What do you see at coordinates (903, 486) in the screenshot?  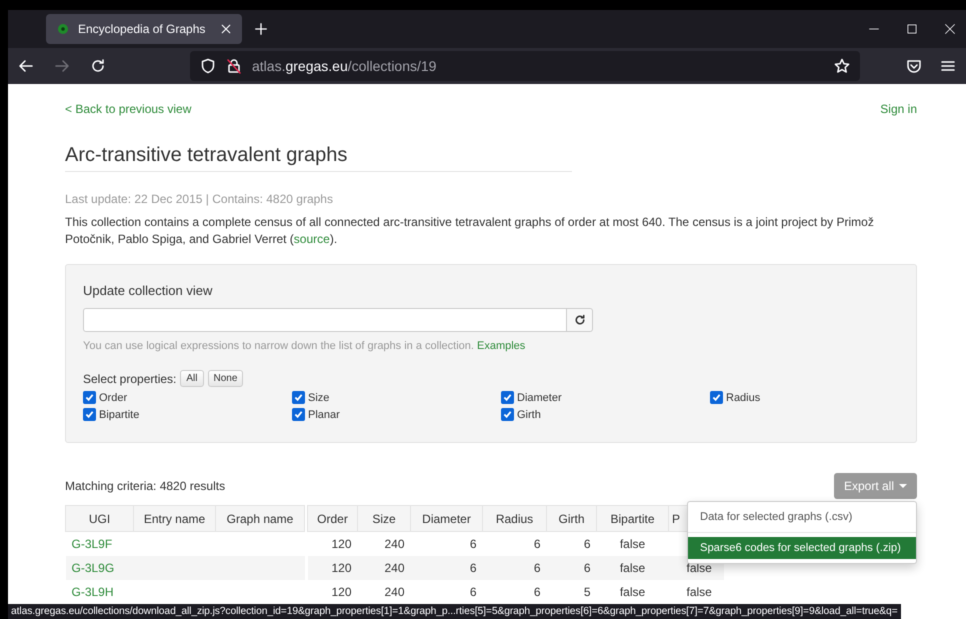 I see `caret-icon` at bounding box center [903, 486].